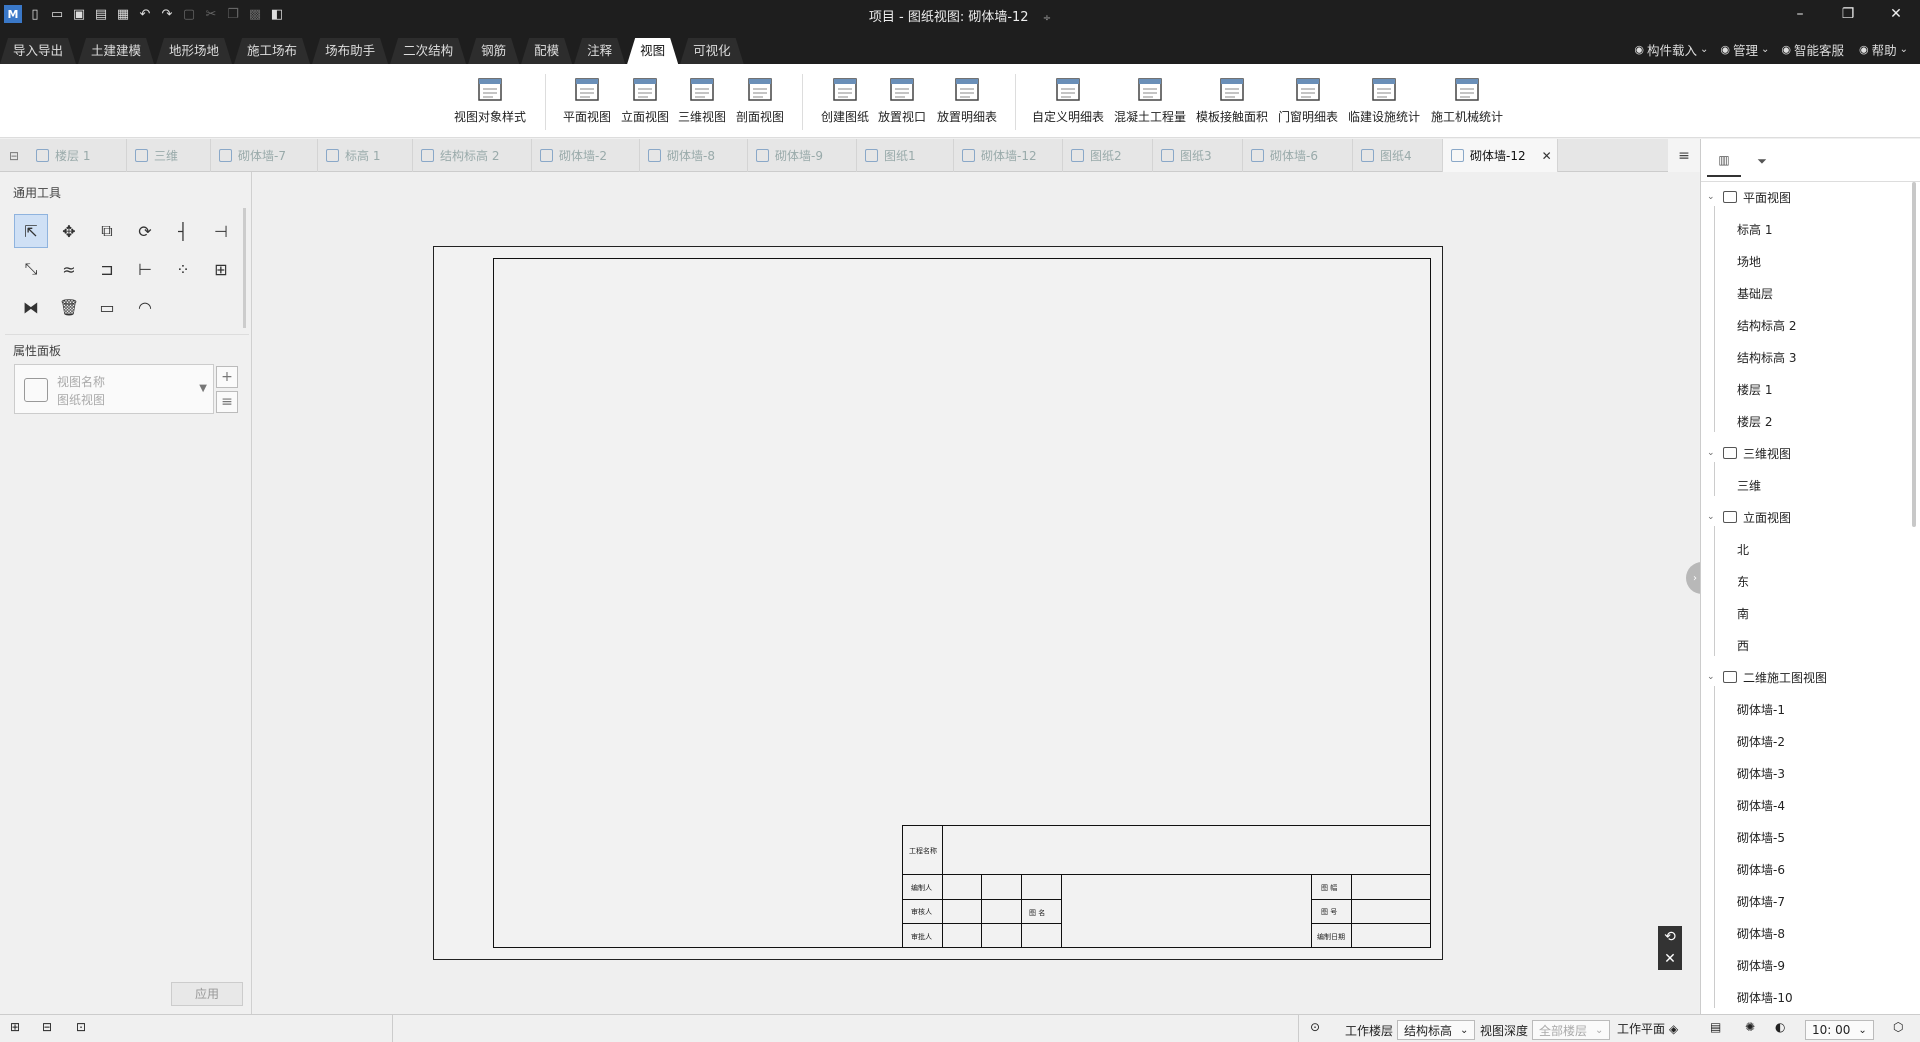 Image resolution: width=1920 pixels, height=1042 pixels. What do you see at coordinates (586, 155) in the screenshot?
I see `doc-tab: 砌体墙-2` at bounding box center [586, 155].